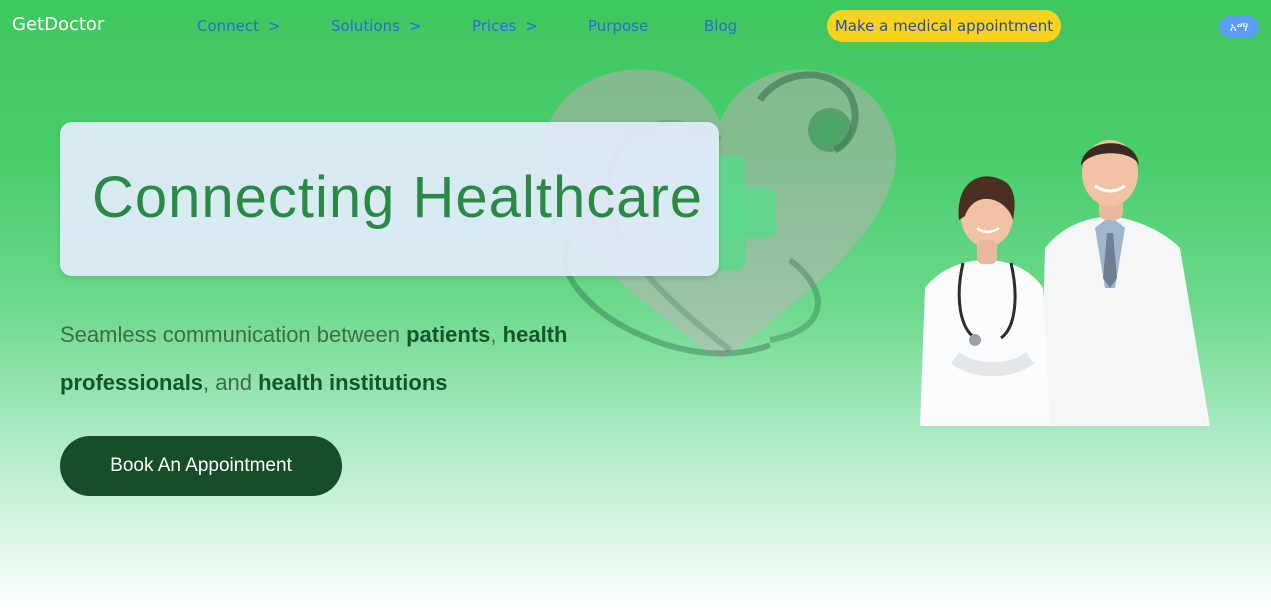 The height and width of the screenshot is (612, 1271). I want to click on hero-title: Connecting Healthcare, so click(398, 197).